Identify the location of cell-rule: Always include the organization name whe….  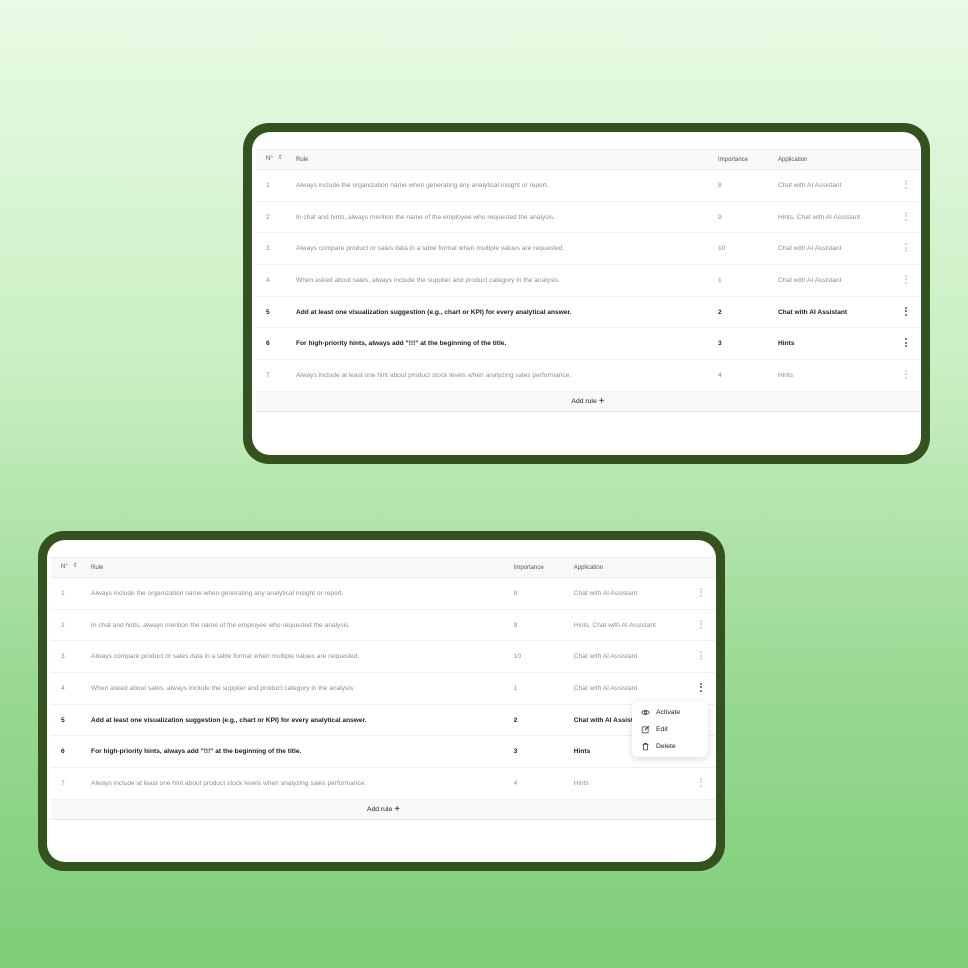
(217, 593).